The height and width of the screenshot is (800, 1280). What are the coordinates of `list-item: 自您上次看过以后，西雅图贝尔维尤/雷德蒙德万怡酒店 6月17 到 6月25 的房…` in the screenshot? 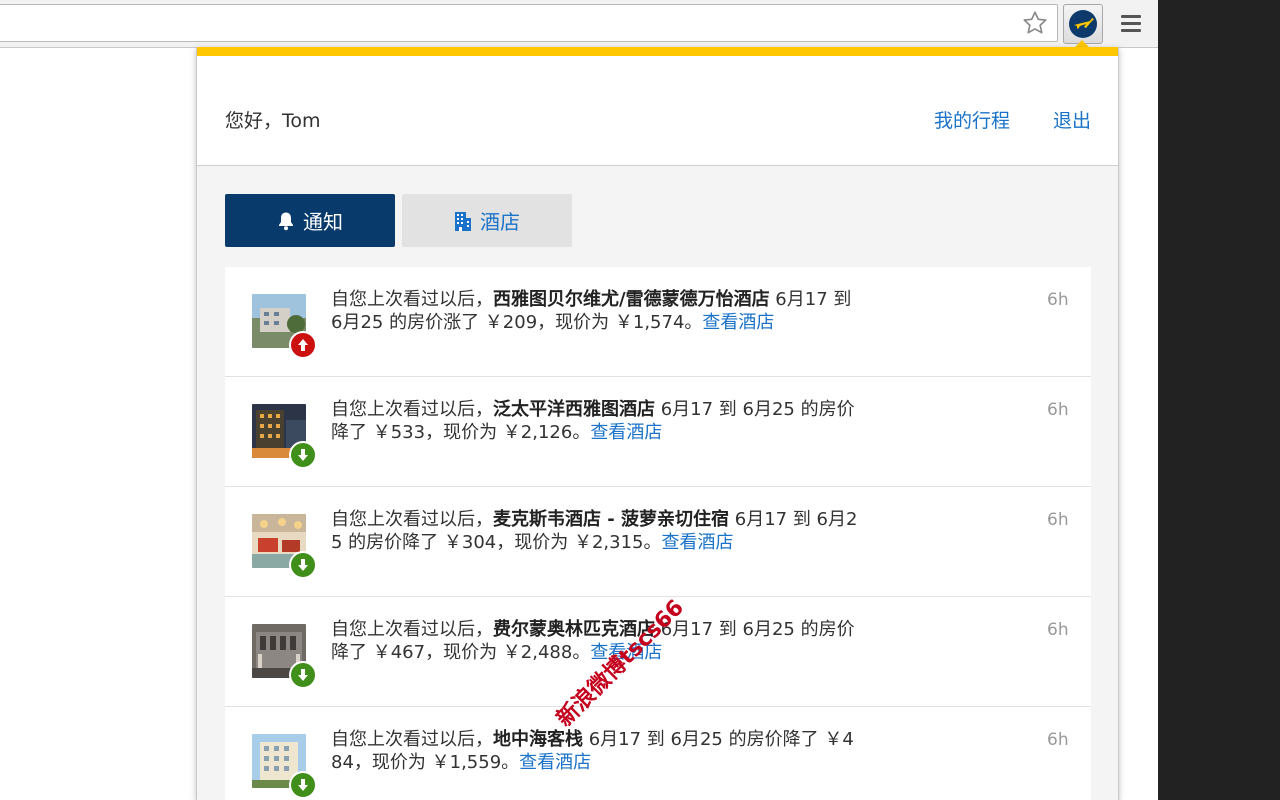 It's located at (658, 322).